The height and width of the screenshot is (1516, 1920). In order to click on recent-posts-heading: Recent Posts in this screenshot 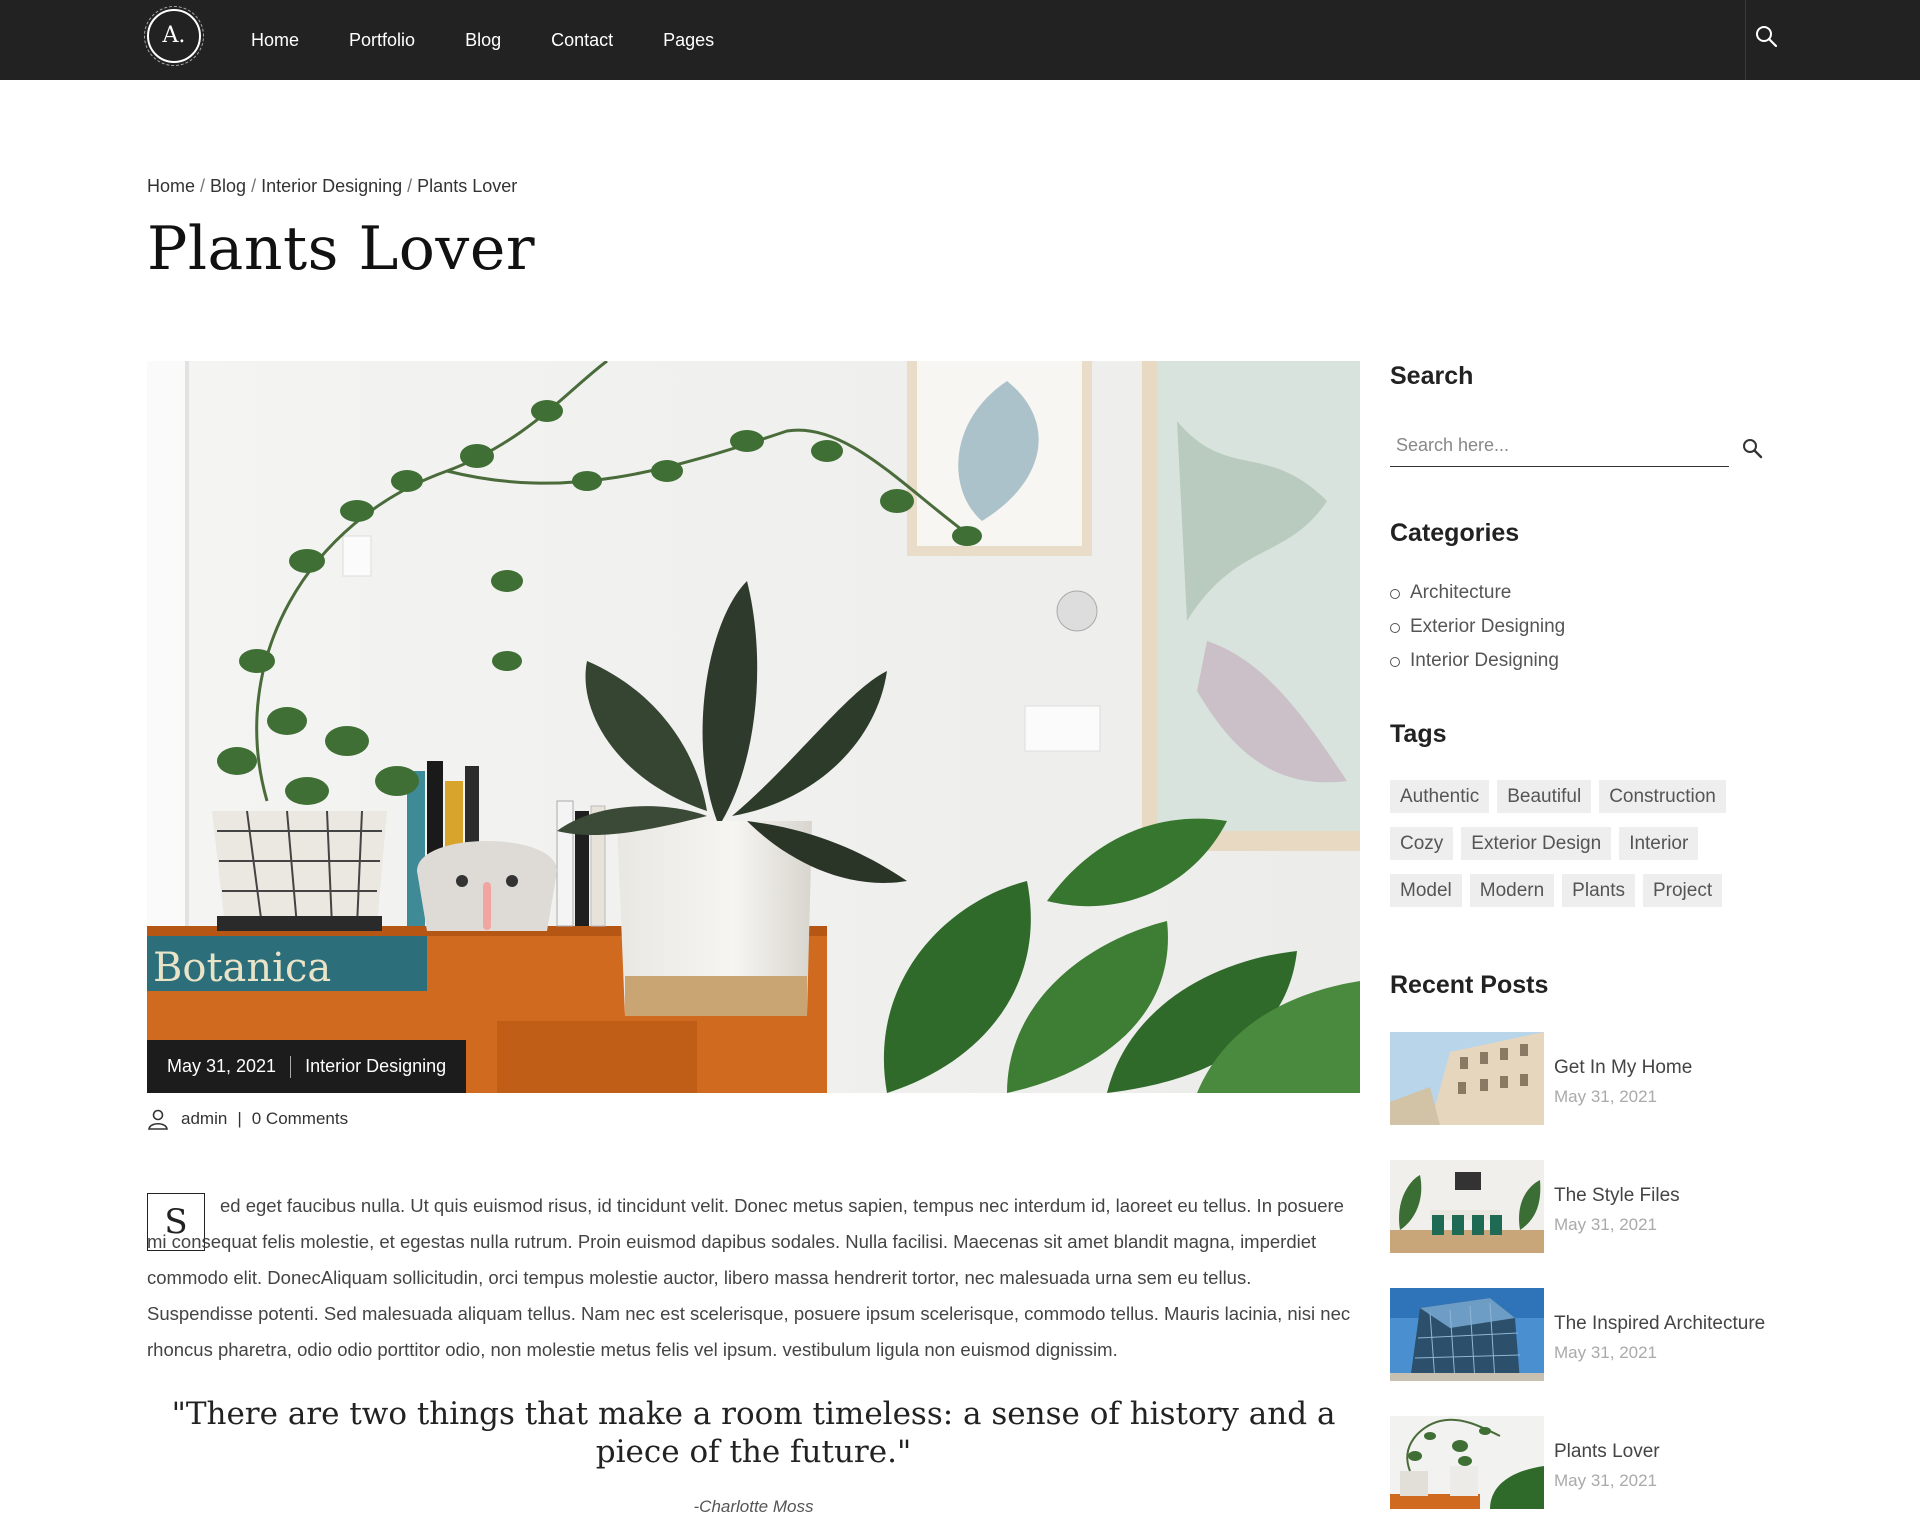, I will do `click(1469, 985)`.